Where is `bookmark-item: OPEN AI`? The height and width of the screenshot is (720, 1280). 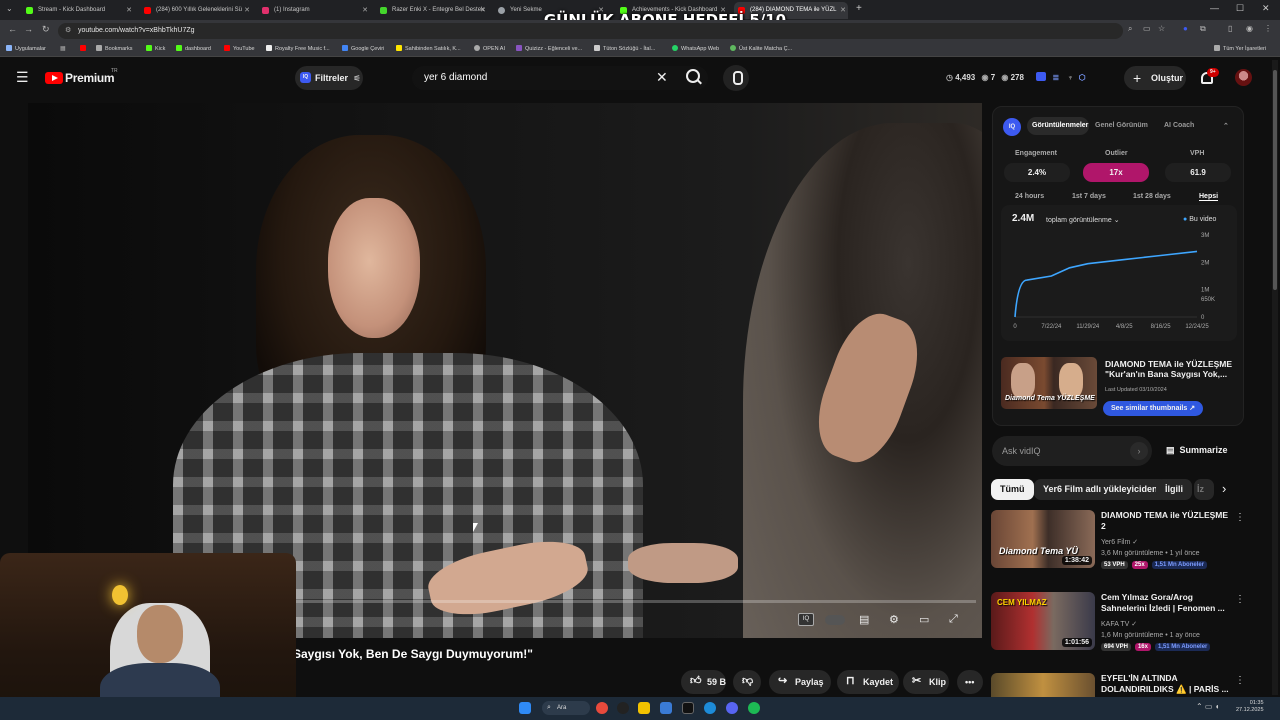 bookmark-item: OPEN AI is located at coordinates (489, 48).